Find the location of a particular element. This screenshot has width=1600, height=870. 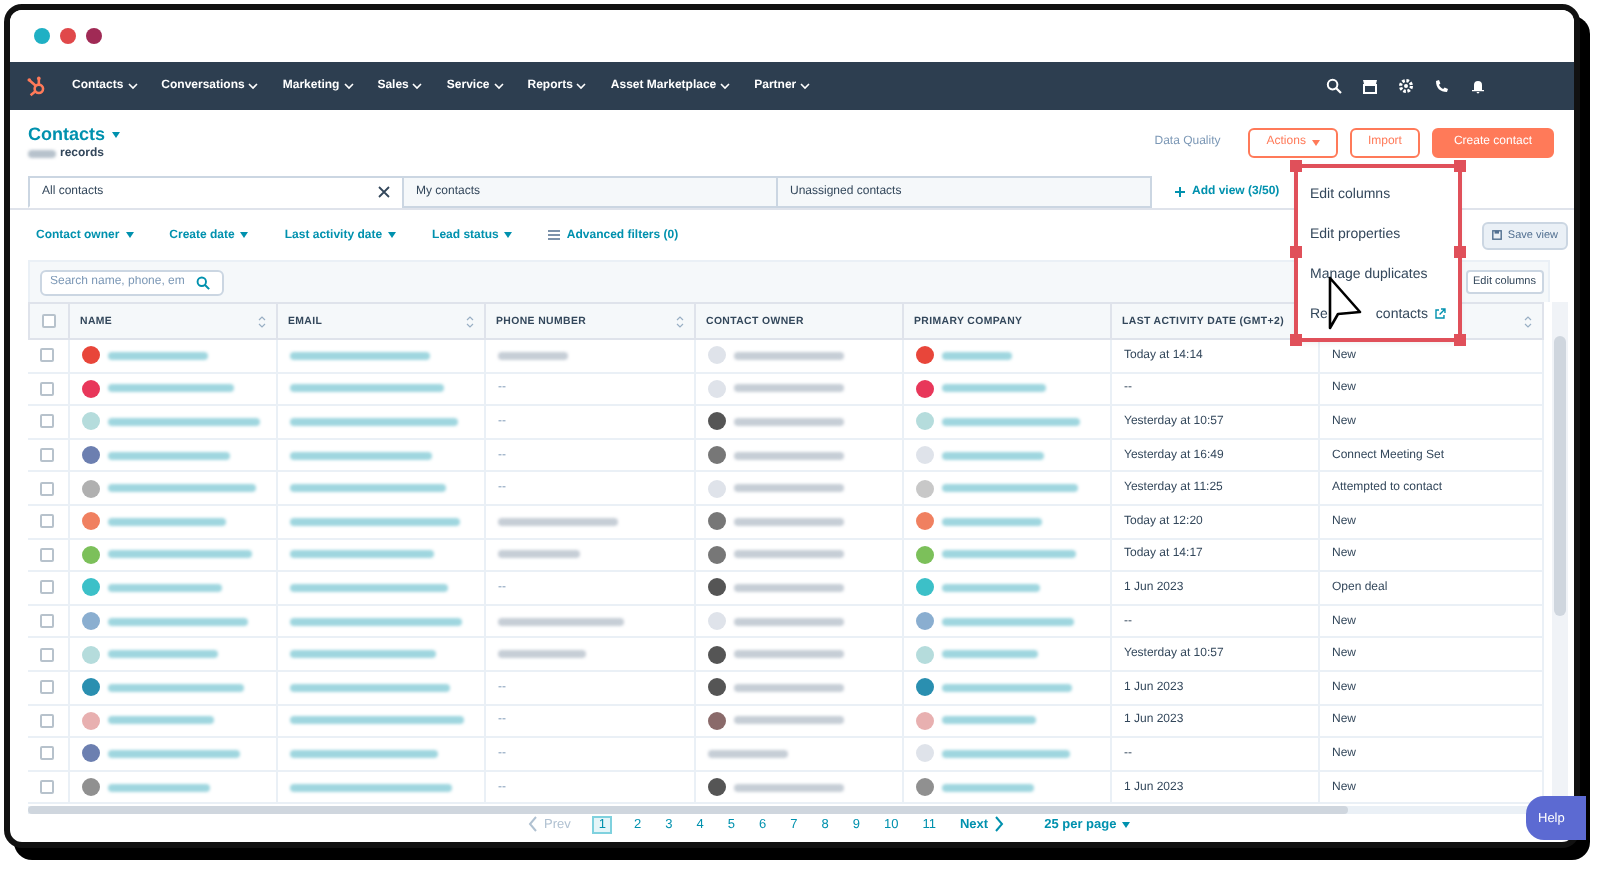

store-icon is located at coordinates (1370, 86).